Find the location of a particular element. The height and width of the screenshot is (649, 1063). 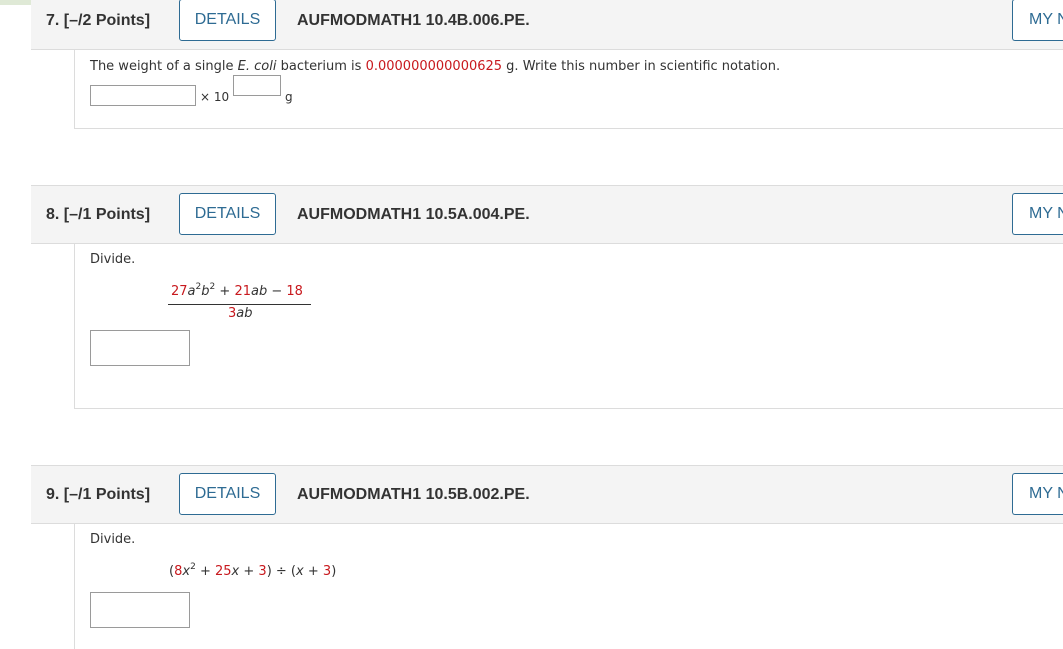

fraction-numerator: 27a2b2 + 21ab − 18 is located at coordinates (237, 290).